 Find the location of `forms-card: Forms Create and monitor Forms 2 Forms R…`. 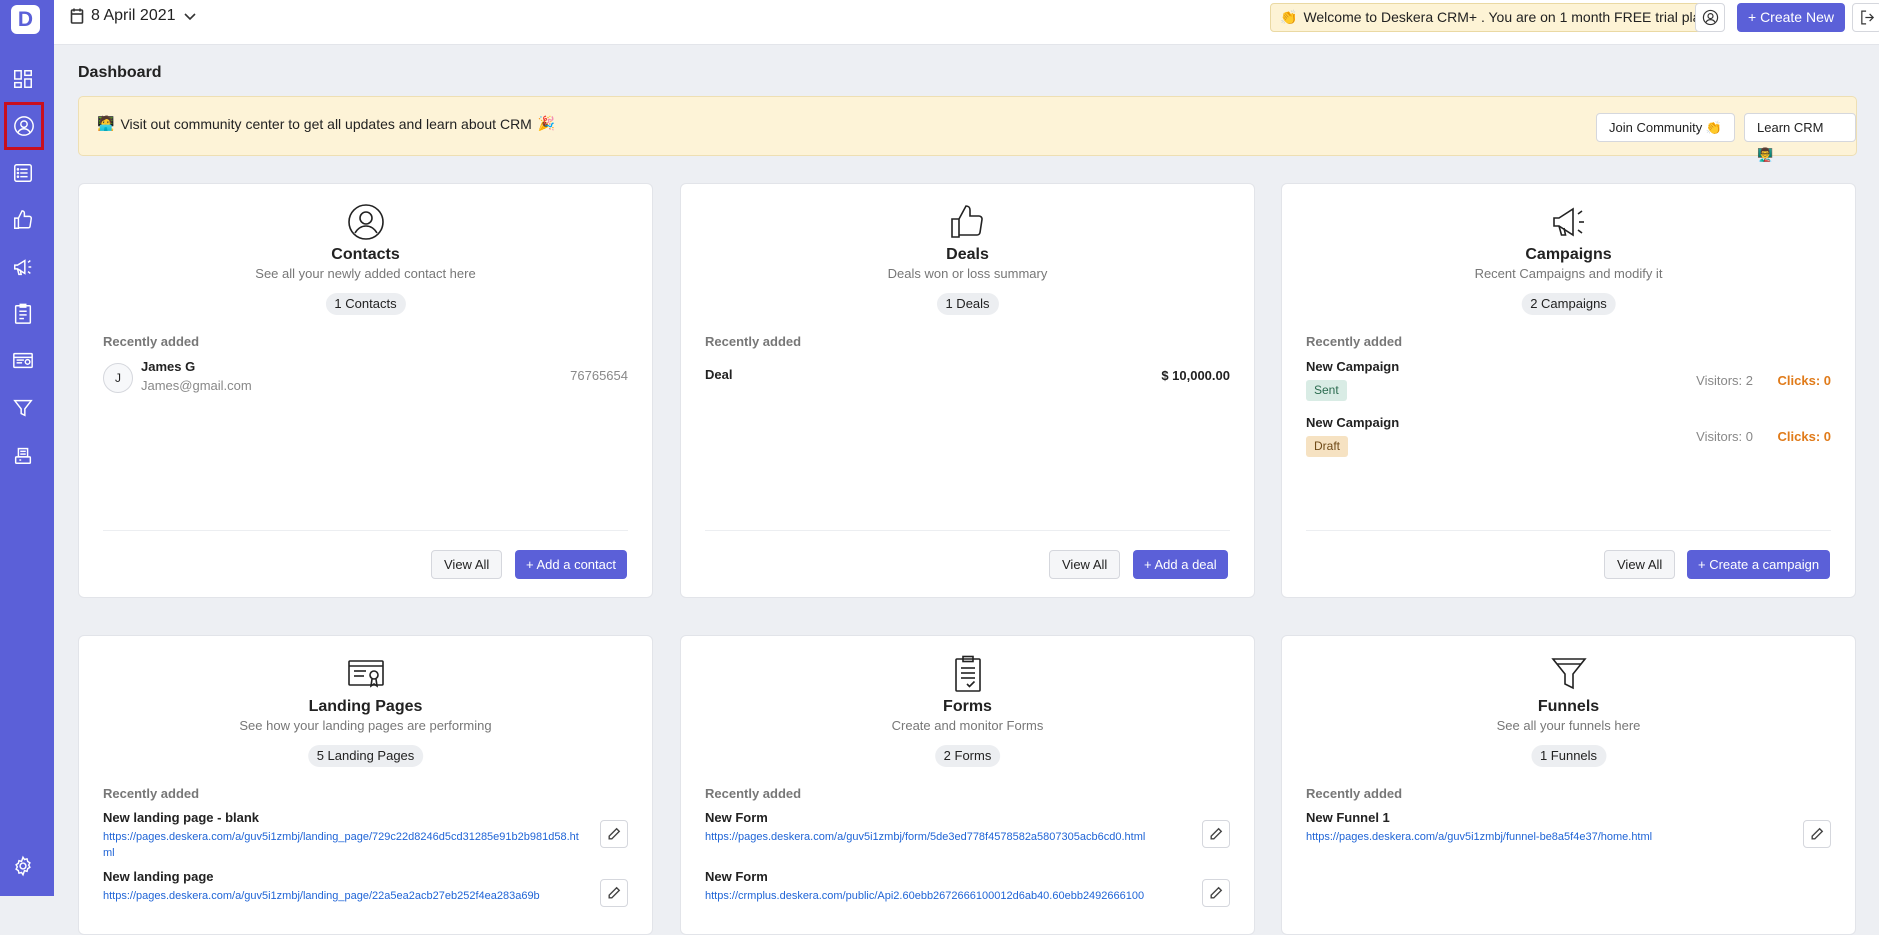

forms-card: Forms Create and monitor Forms 2 Forms R… is located at coordinates (967, 785).